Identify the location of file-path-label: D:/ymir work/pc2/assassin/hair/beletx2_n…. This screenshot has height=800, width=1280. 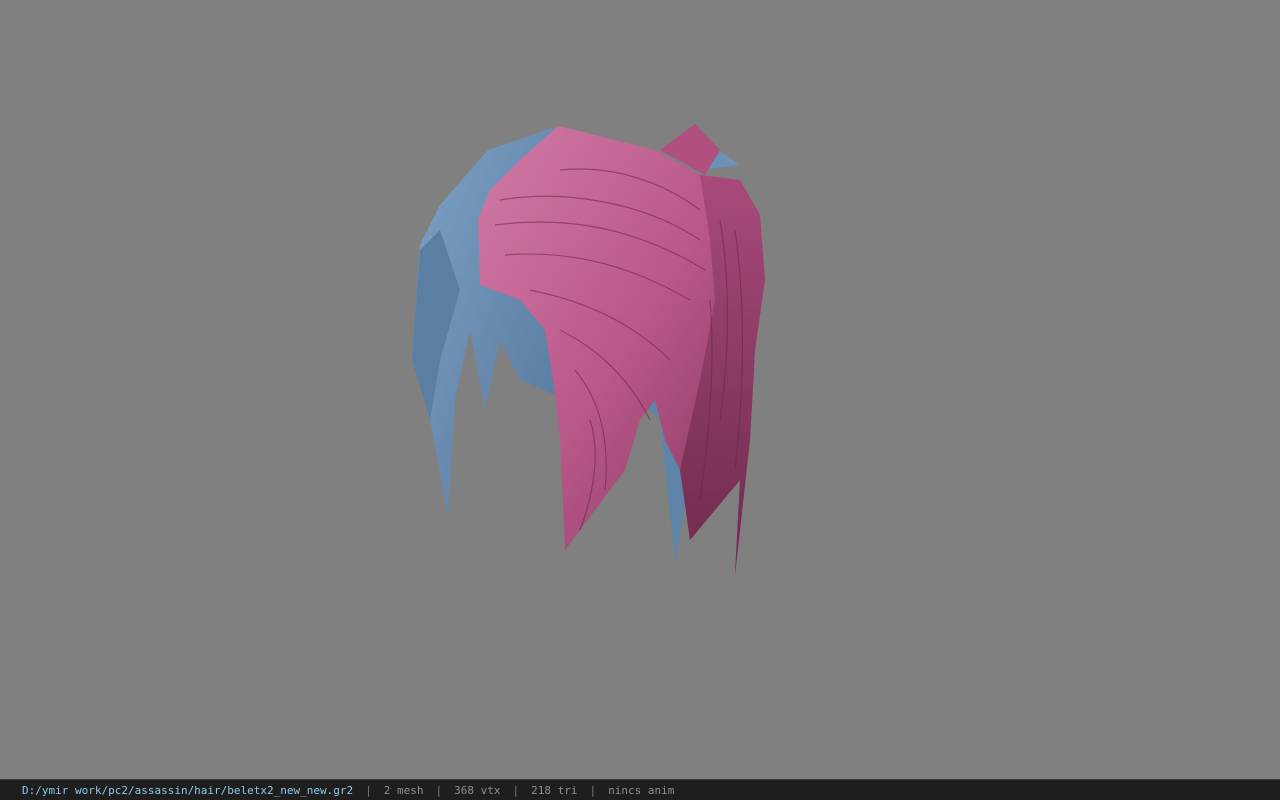
(188, 790).